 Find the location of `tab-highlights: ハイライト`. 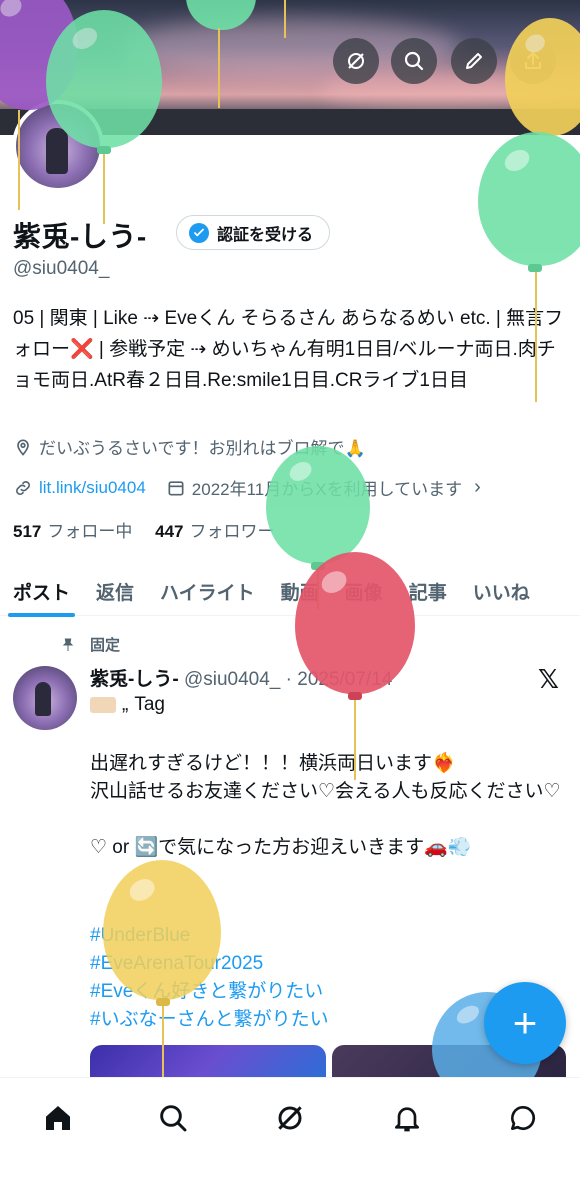

tab-highlights: ハイライト is located at coordinates (207, 591).